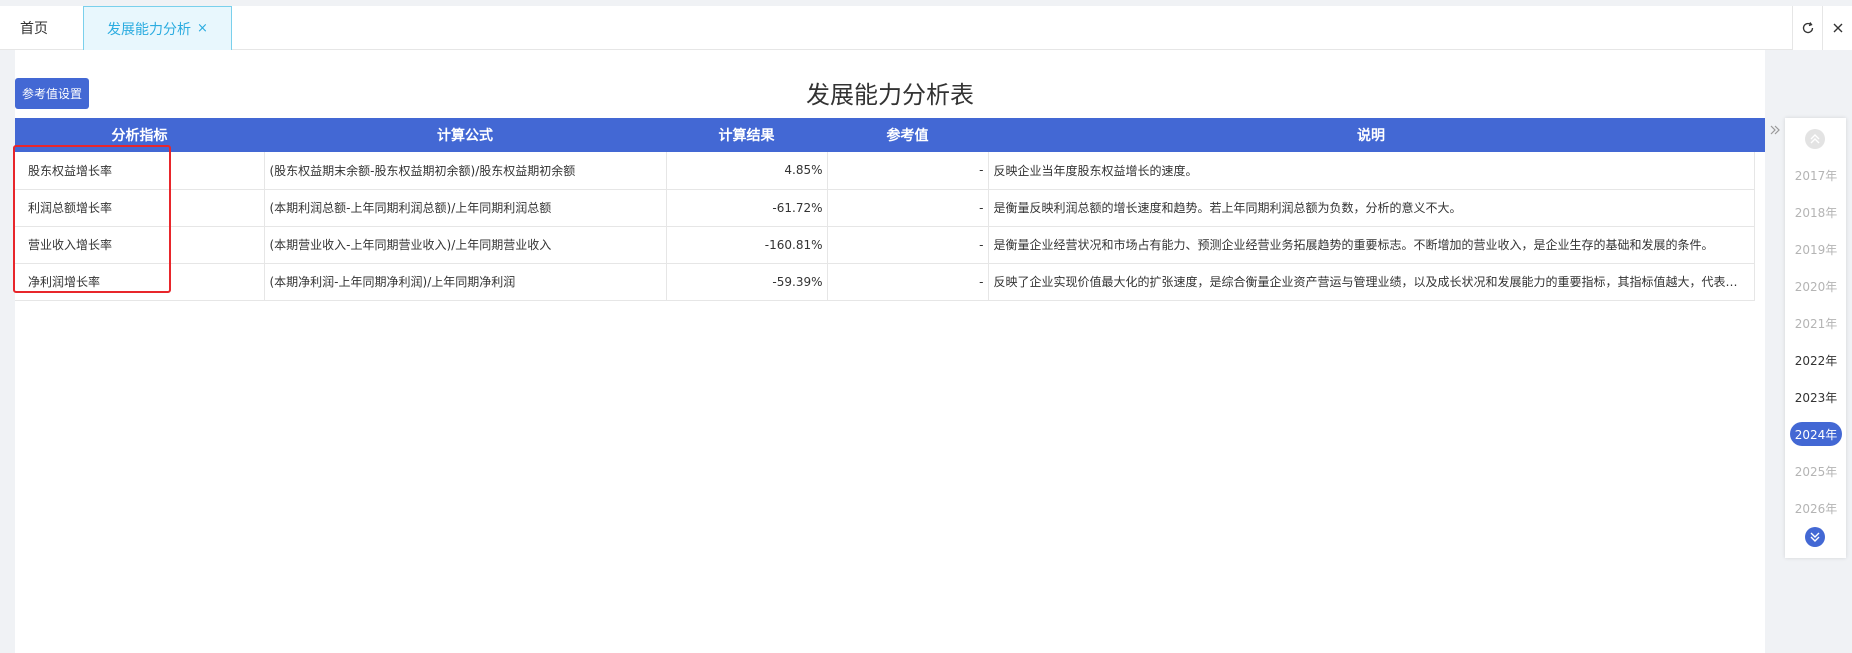 The height and width of the screenshot is (653, 1852). I want to click on year-item-2022: 2022年, so click(1816, 360).